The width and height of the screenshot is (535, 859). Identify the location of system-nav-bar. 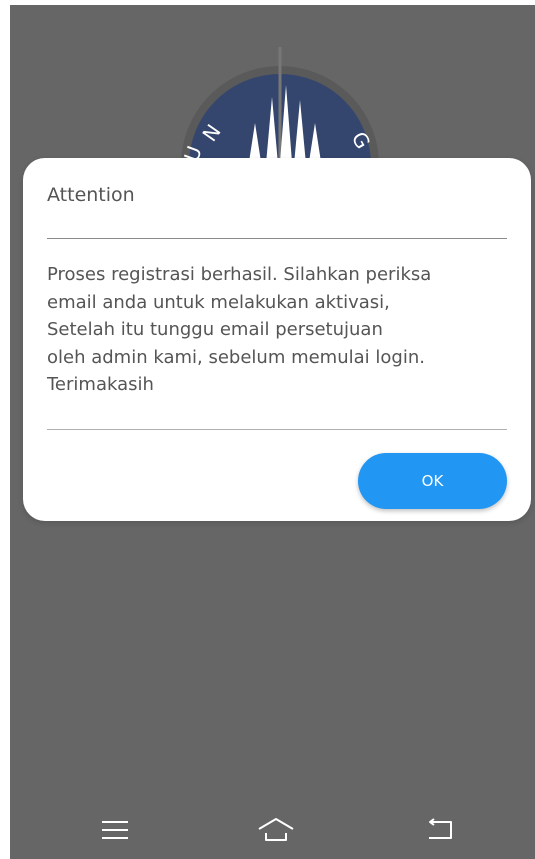
(272, 830).